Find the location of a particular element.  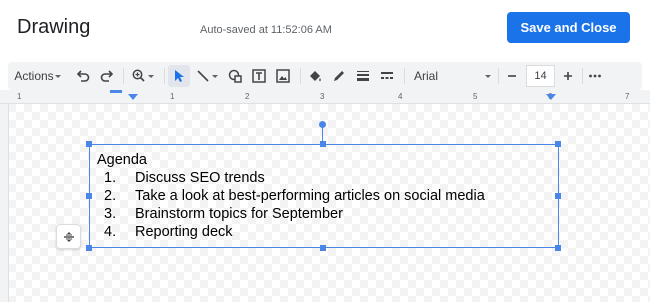

resize-handle-left is located at coordinates (89, 196).